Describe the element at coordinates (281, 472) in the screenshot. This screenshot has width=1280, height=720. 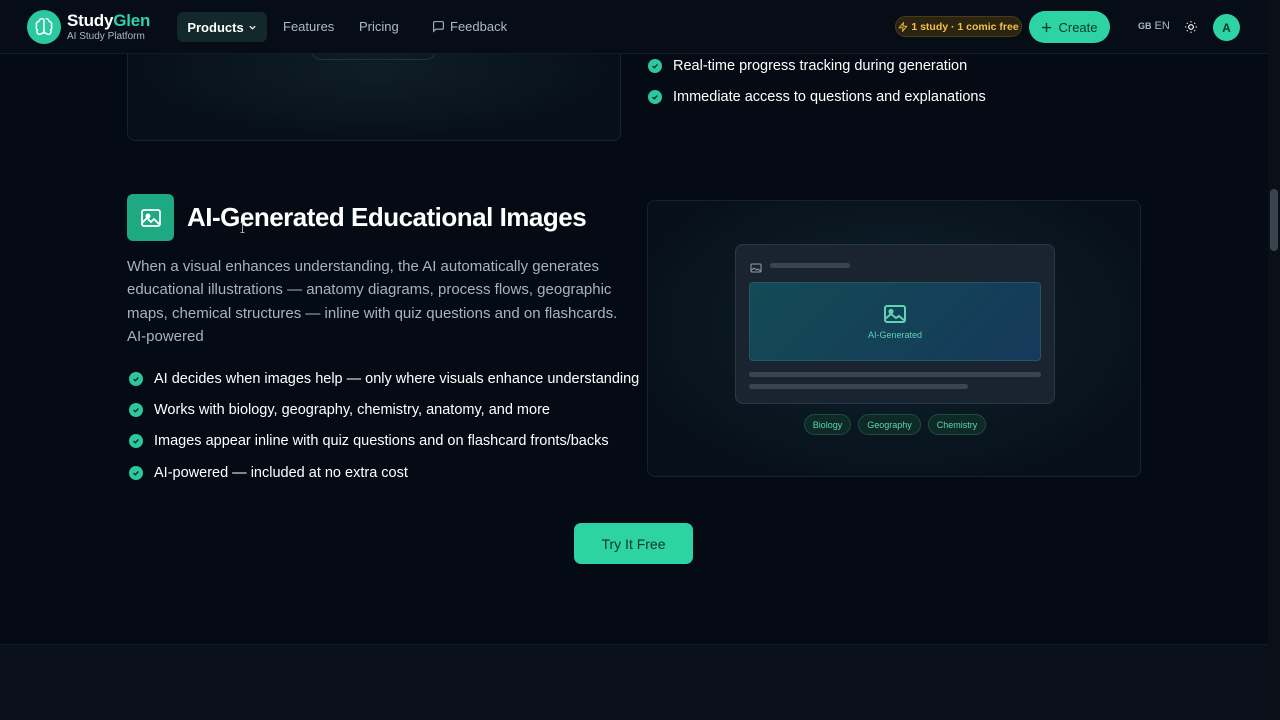
I see `list-item-text: AI-powered — included at no extra cost` at that location.